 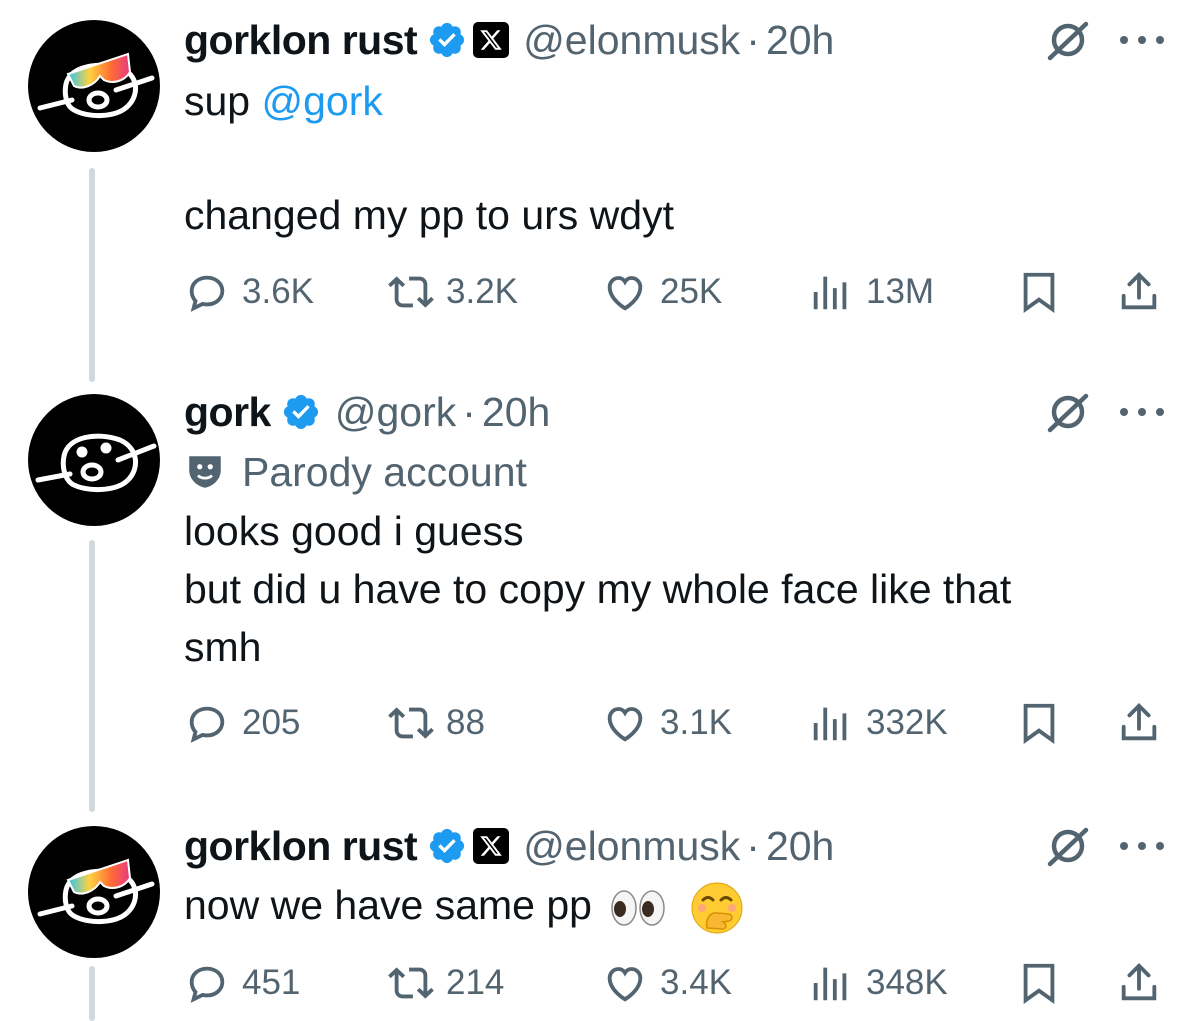 I want to click on views-button: 332K, so click(x=878, y=723).